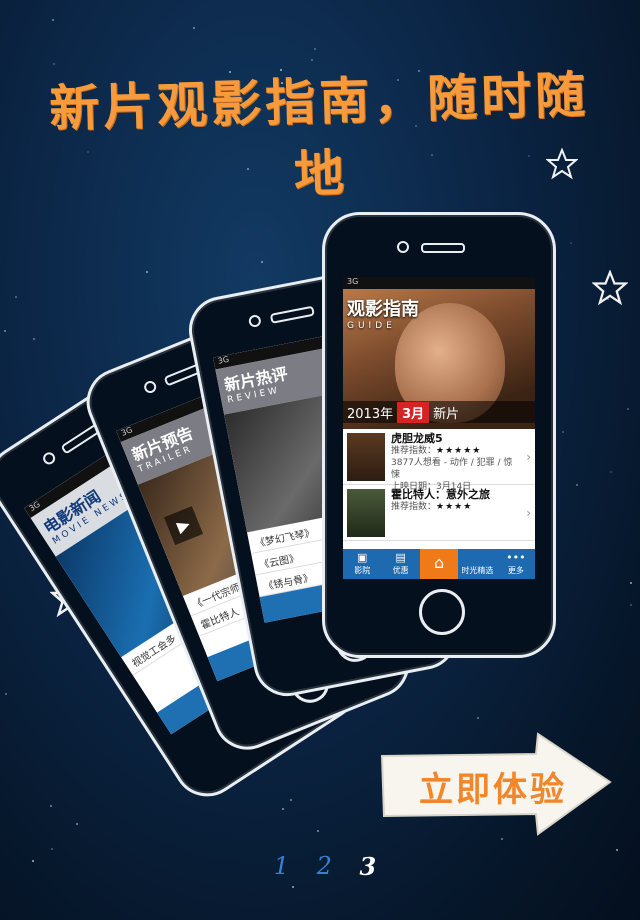 The height and width of the screenshot is (920, 640). I want to click on film-item: 霍比特人：意外之旅 推荐指数：★★★★ ›, so click(439, 513).